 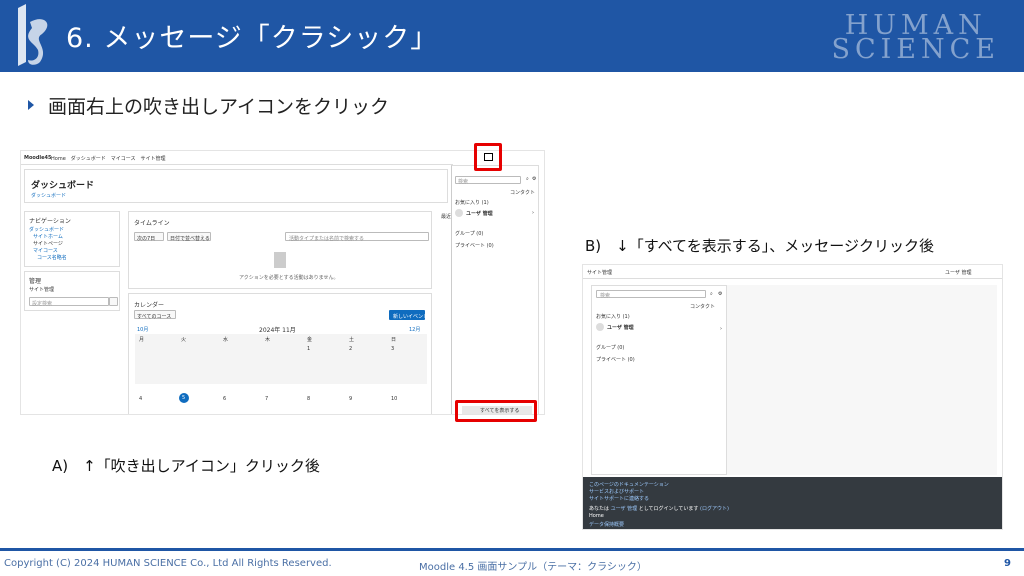 What do you see at coordinates (394, 399) in the screenshot?
I see `calendar-day: 10` at bounding box center [394, 399].